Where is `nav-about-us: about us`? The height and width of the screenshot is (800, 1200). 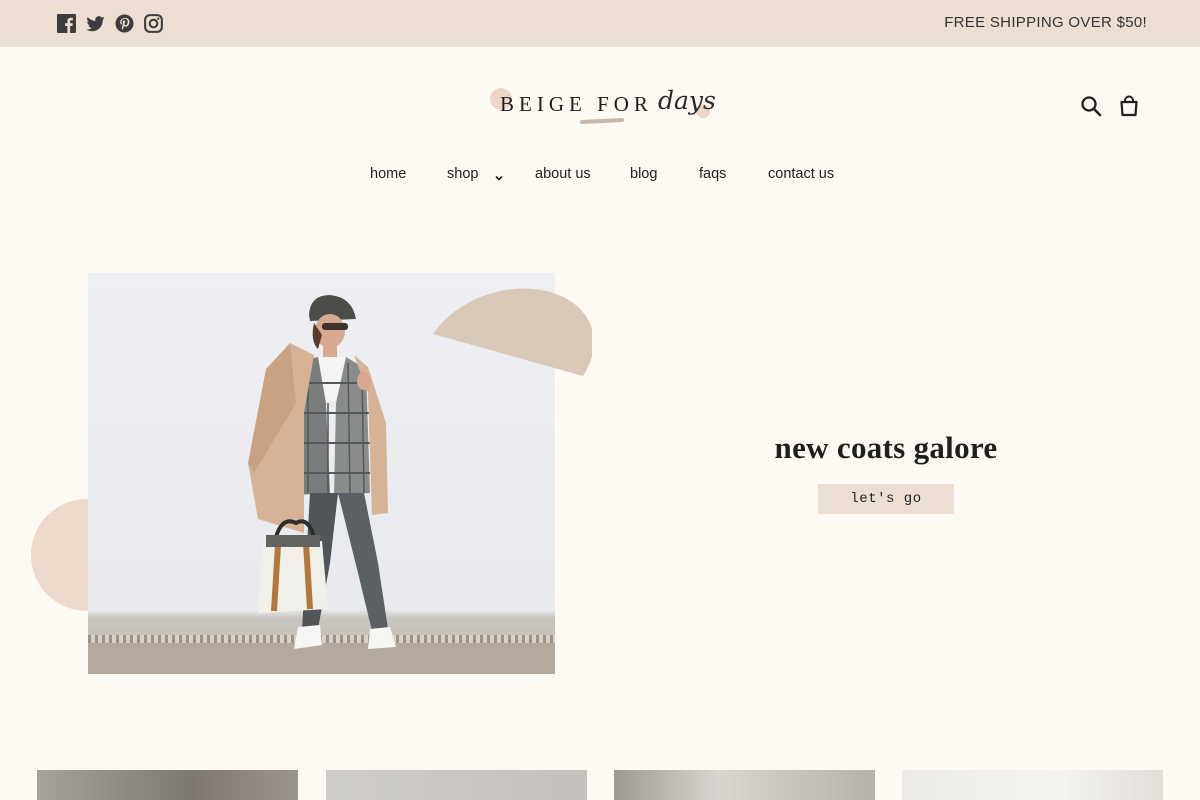
nav-about-us: about us is located at coordinates (563, 174).